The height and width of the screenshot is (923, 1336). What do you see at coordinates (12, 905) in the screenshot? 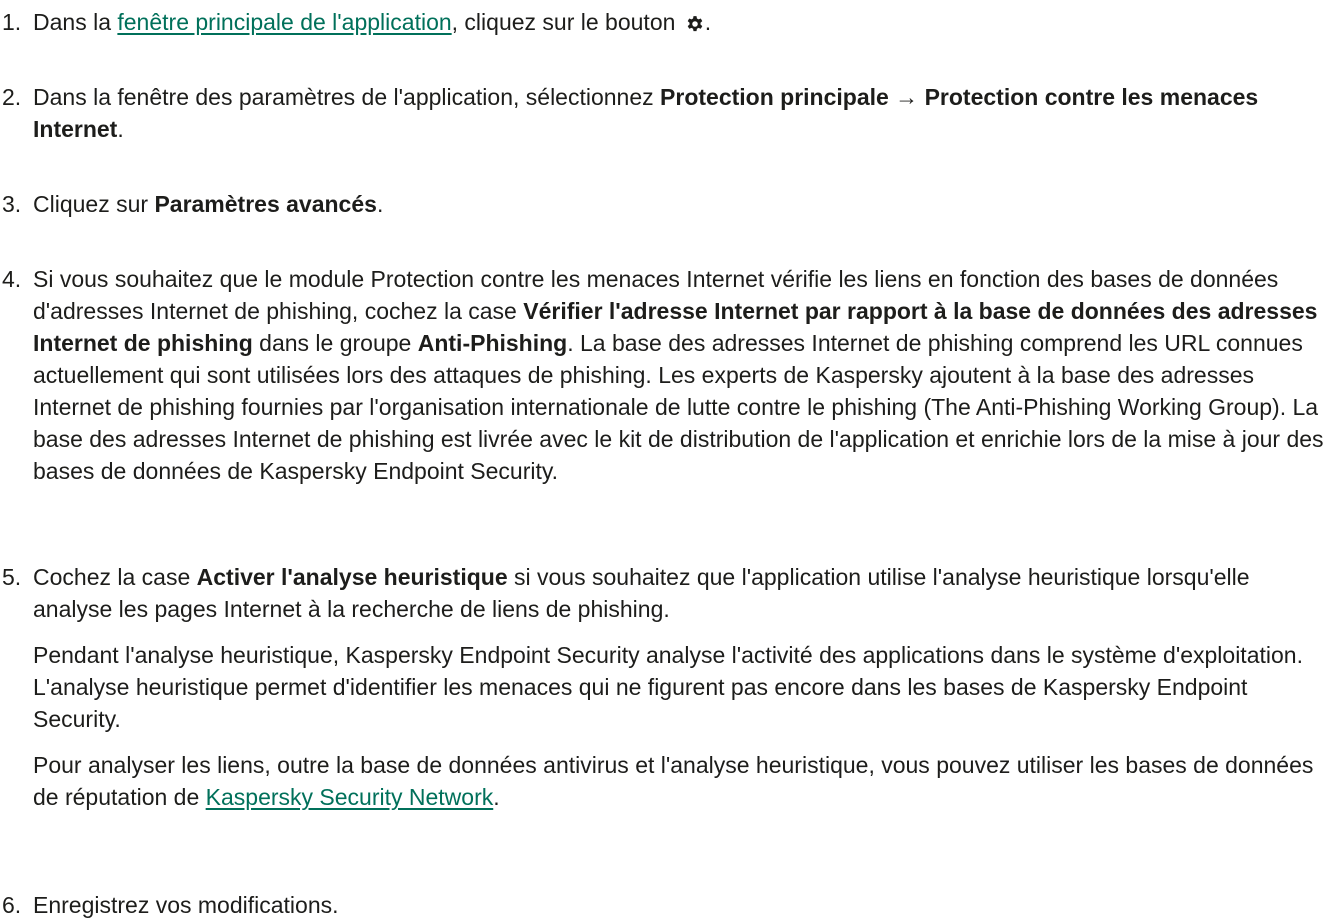
I see `step-number: 6.` at bounding box center [12, 905].